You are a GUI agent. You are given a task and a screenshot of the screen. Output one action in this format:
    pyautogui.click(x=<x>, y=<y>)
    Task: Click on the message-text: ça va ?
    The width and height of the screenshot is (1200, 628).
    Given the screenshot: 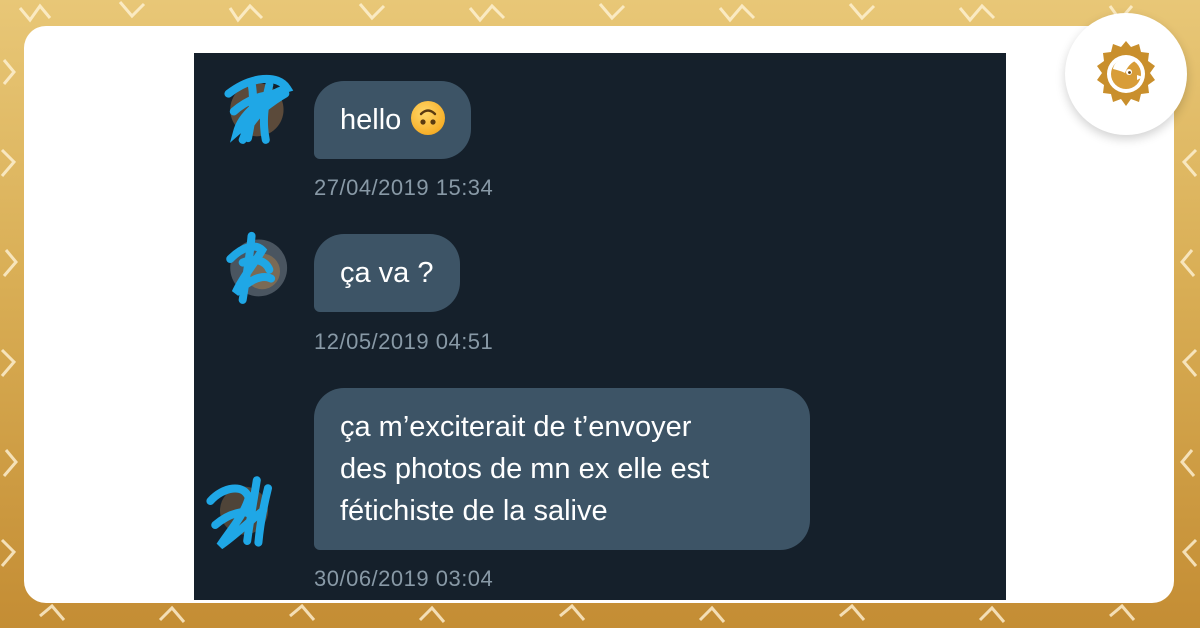 What is the action you would take?
    pyautogui.click(x=387, y=273)
    